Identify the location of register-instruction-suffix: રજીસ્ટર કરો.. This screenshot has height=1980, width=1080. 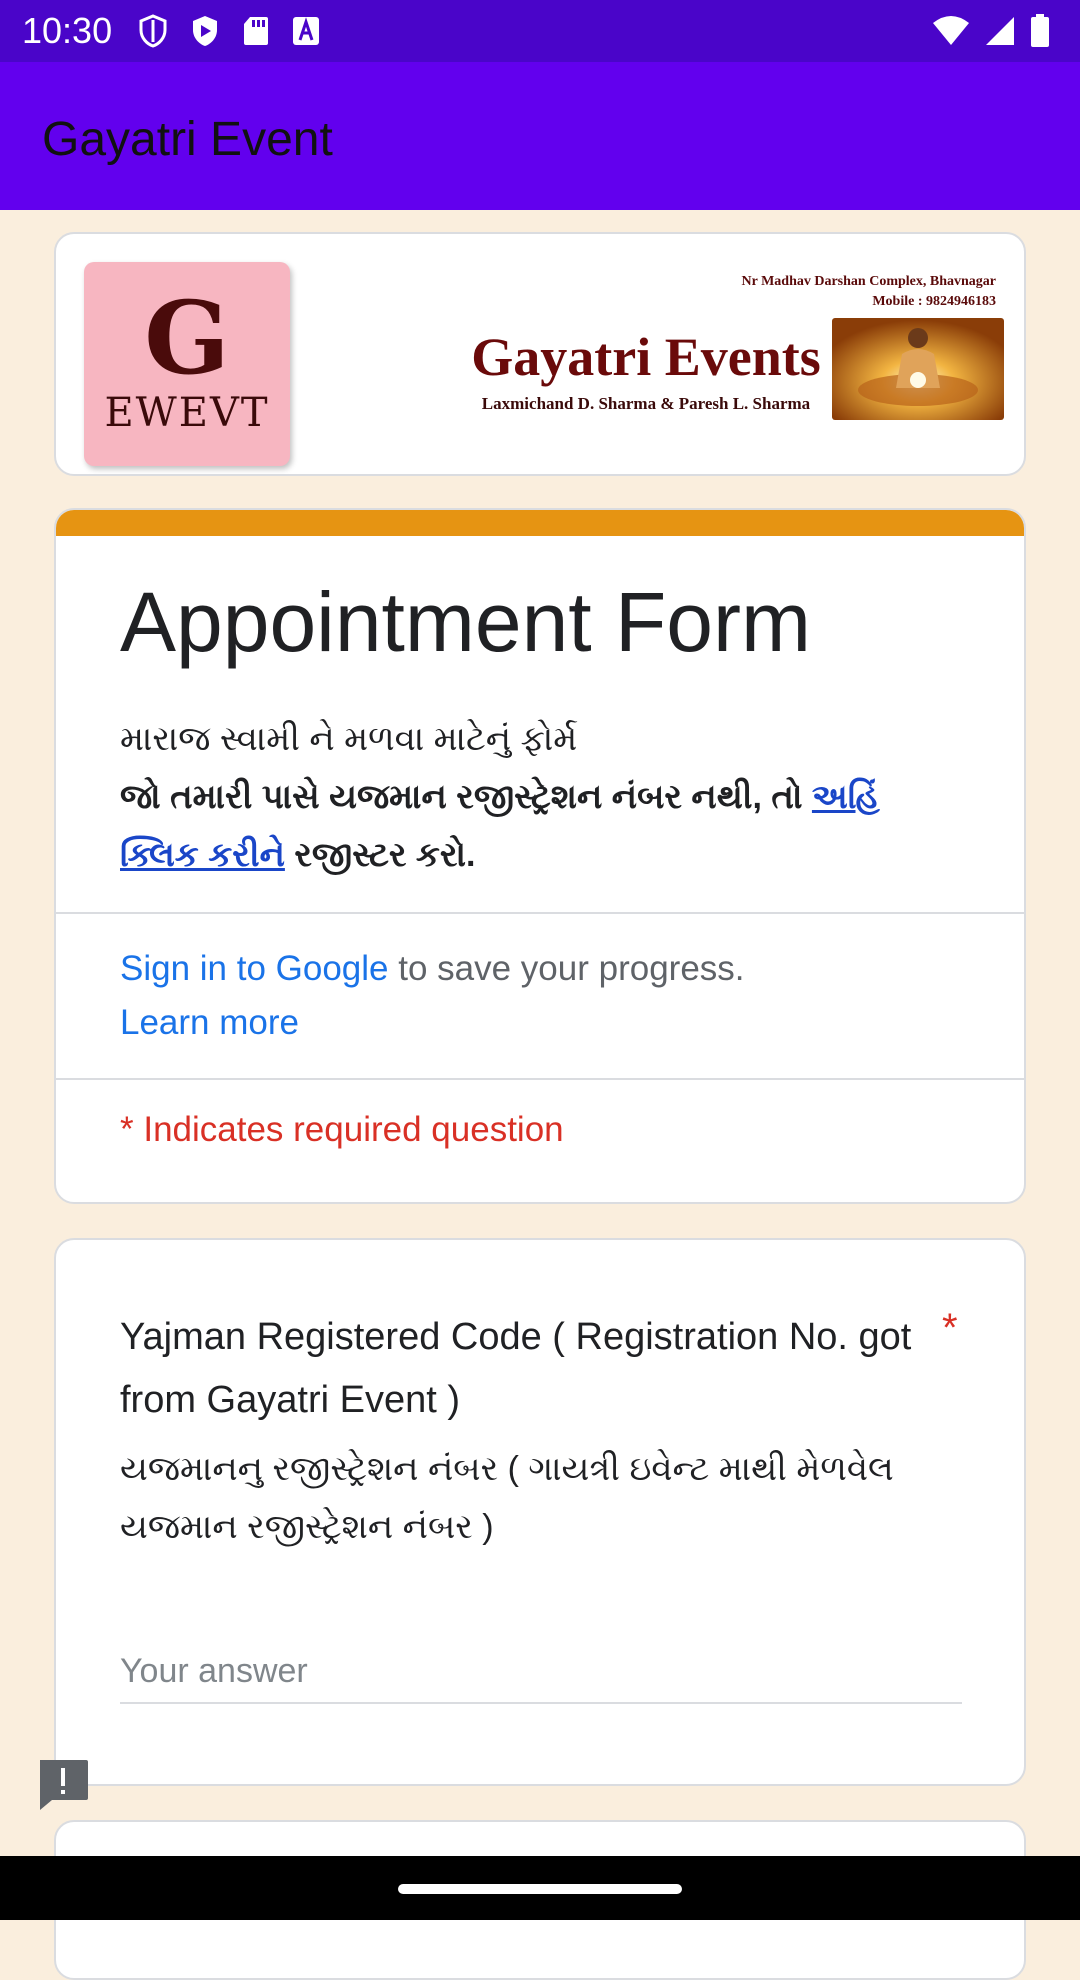
(380, 855).